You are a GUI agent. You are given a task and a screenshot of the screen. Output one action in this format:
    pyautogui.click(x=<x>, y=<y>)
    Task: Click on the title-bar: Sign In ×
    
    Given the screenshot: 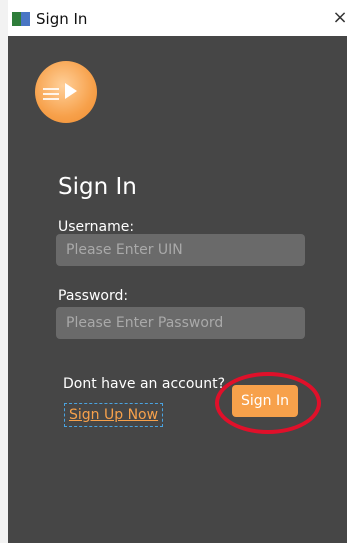 What is the action you would take?
    pyautogui.click(x=183, y=20)
    